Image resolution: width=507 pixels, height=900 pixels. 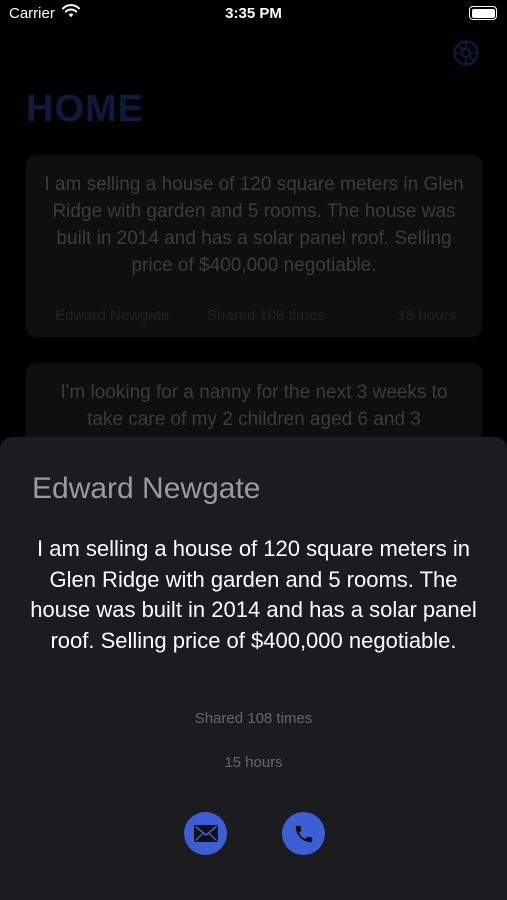 I want to click on sheet-shares: Shared 108 times, so click(x=253, y=718).